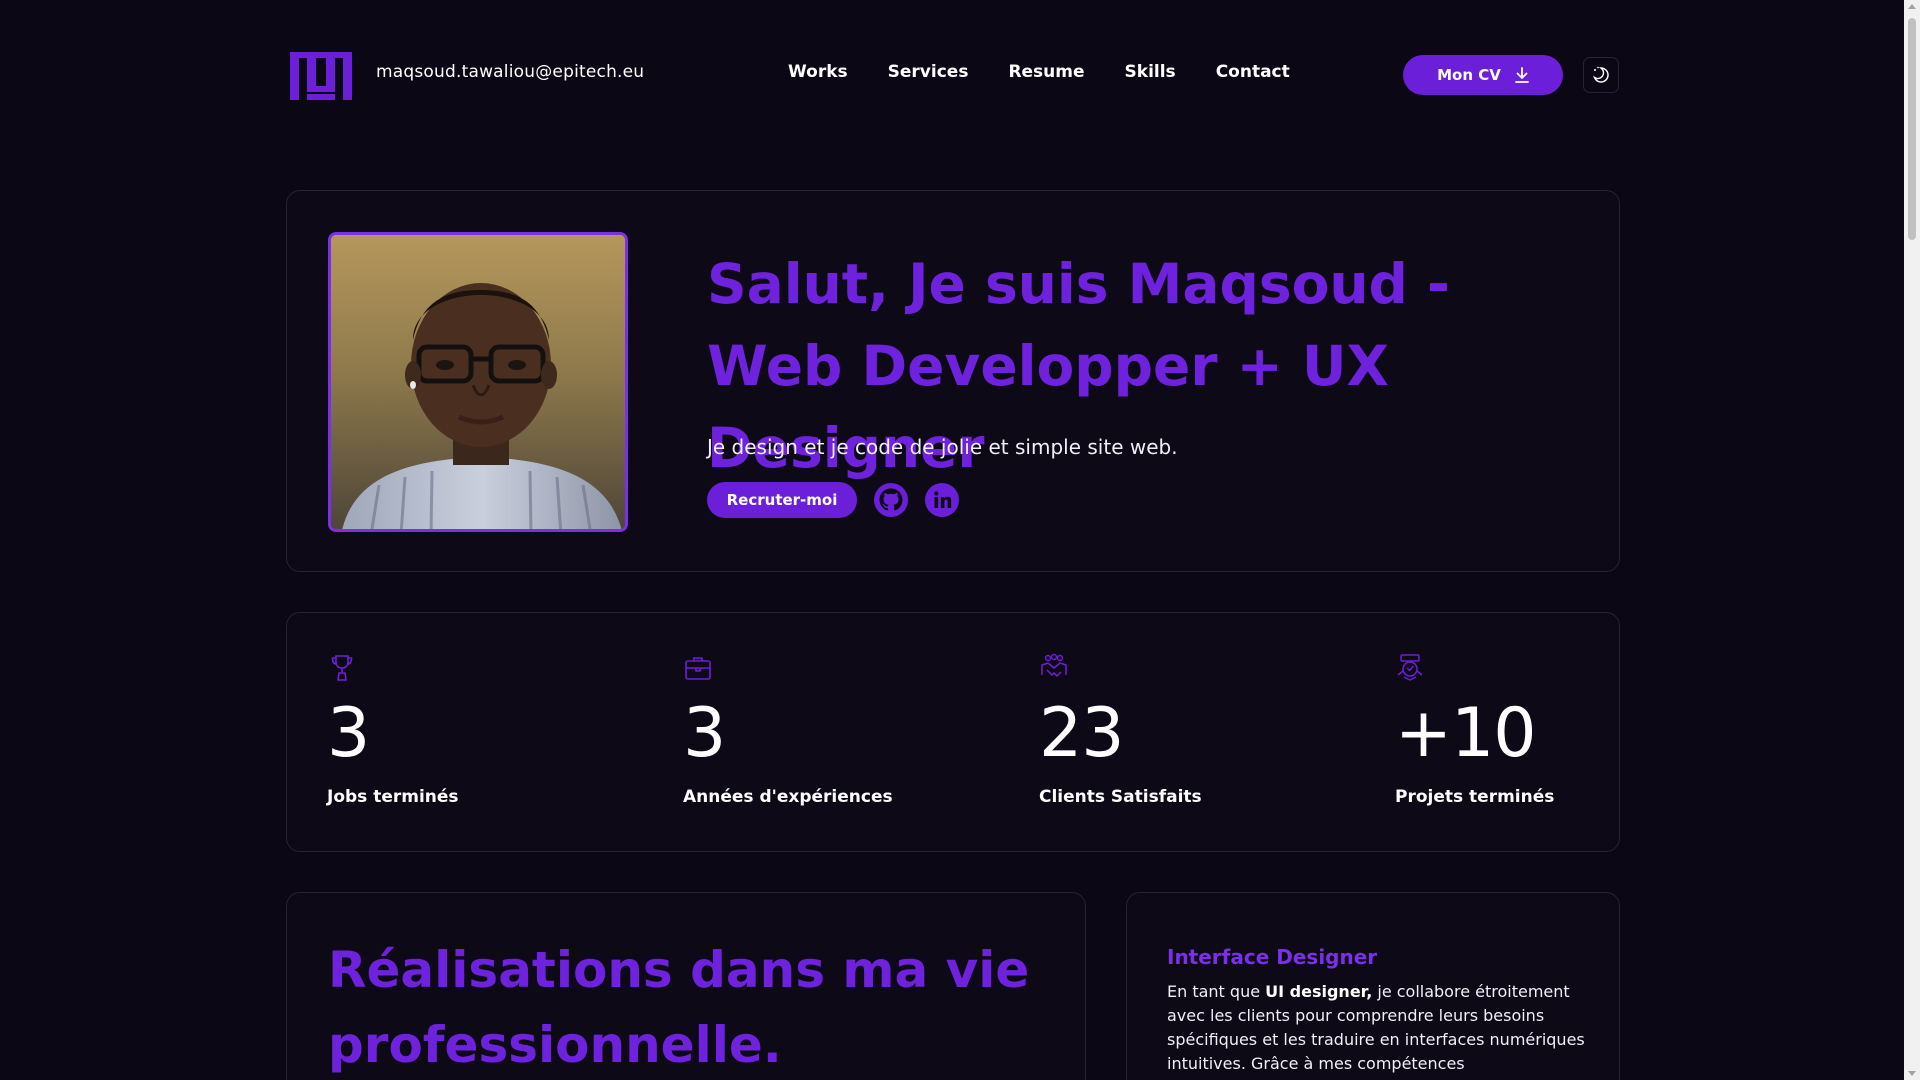 The width and height of the screenshot is (1920, 1080). Describe the element at coordinates (1319, 991) in the screenshot. I see `service-text-bold: UI designer,` at that location.